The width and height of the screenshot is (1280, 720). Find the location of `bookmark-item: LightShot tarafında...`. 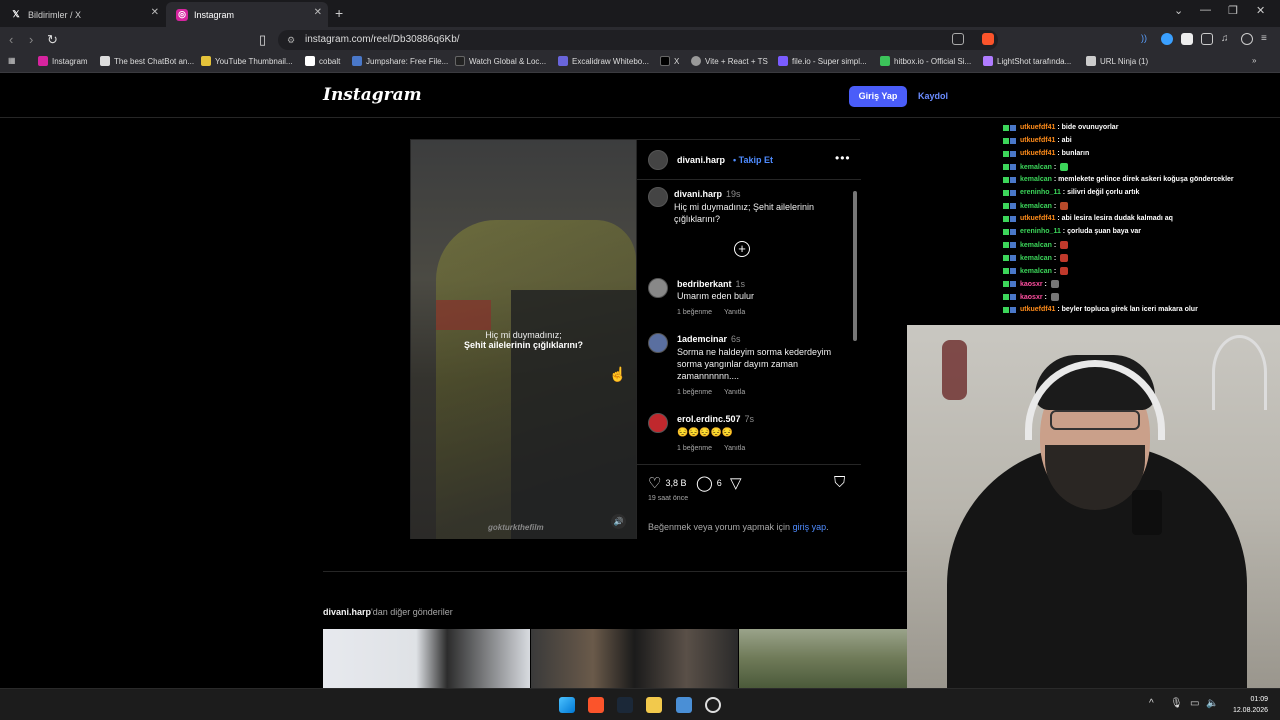

bookmark-item: LightShot tarafında... is located at coordinates (1027, 61).